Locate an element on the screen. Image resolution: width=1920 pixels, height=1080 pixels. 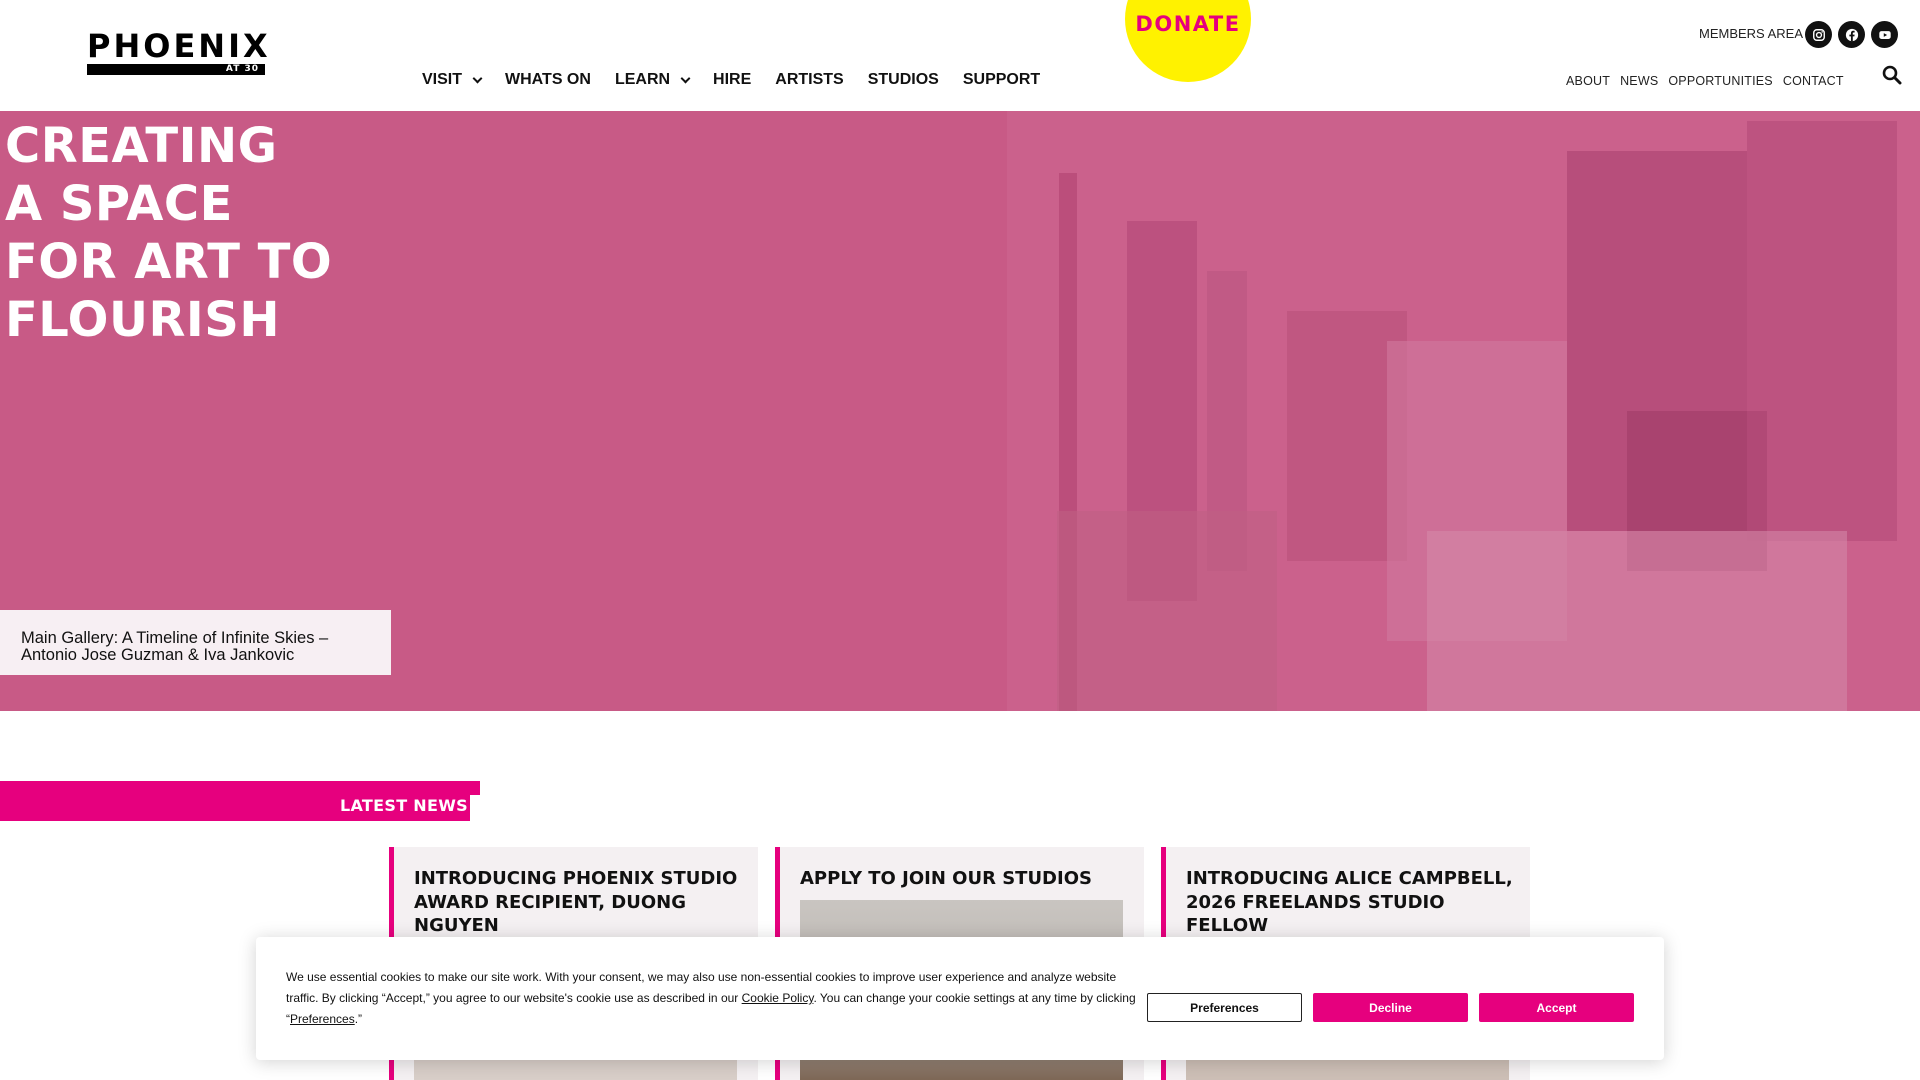
nav-item-artists: ARTISTS is located at coordinates (809, 80).